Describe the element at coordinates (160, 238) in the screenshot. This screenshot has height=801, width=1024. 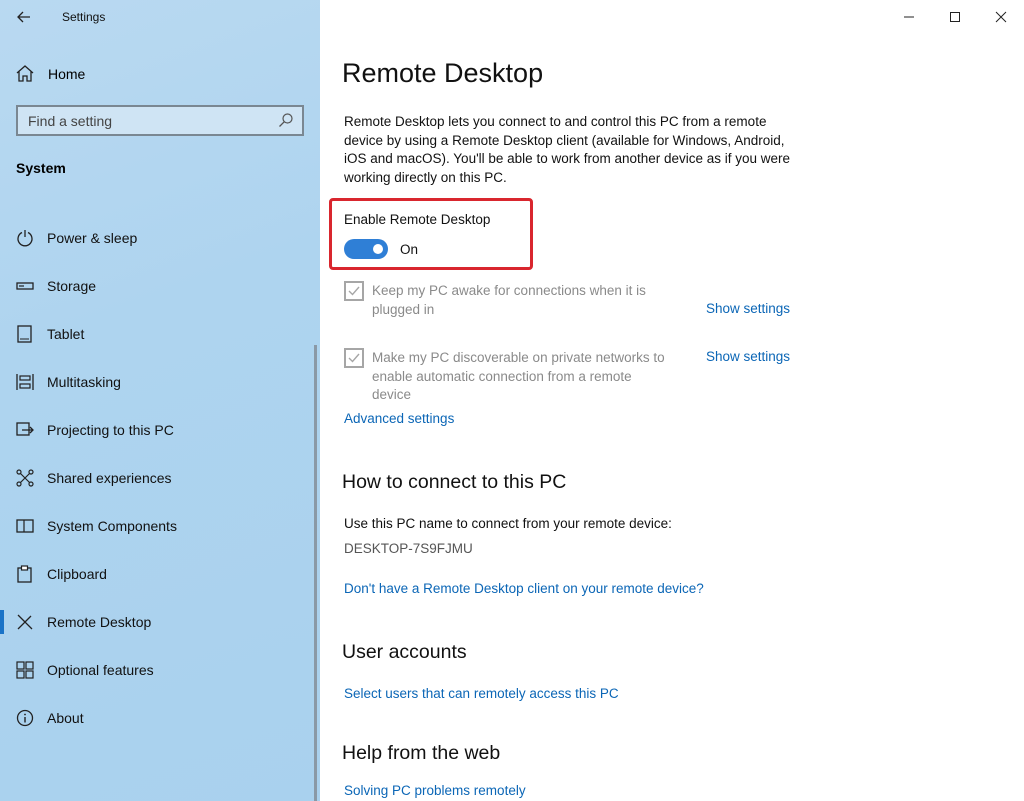
I see `sidebar-item-power-sleep: Power & sleep` at that location.